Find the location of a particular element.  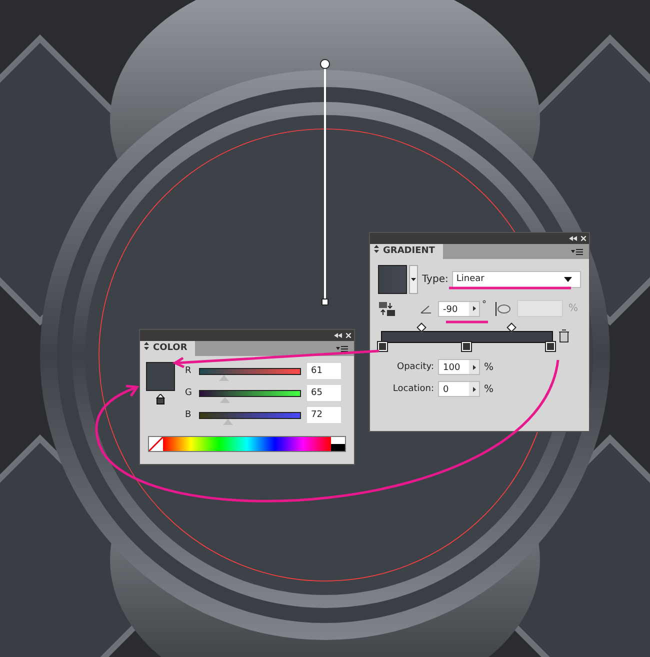

location-label: Location: is located at coordinates (413, 389).